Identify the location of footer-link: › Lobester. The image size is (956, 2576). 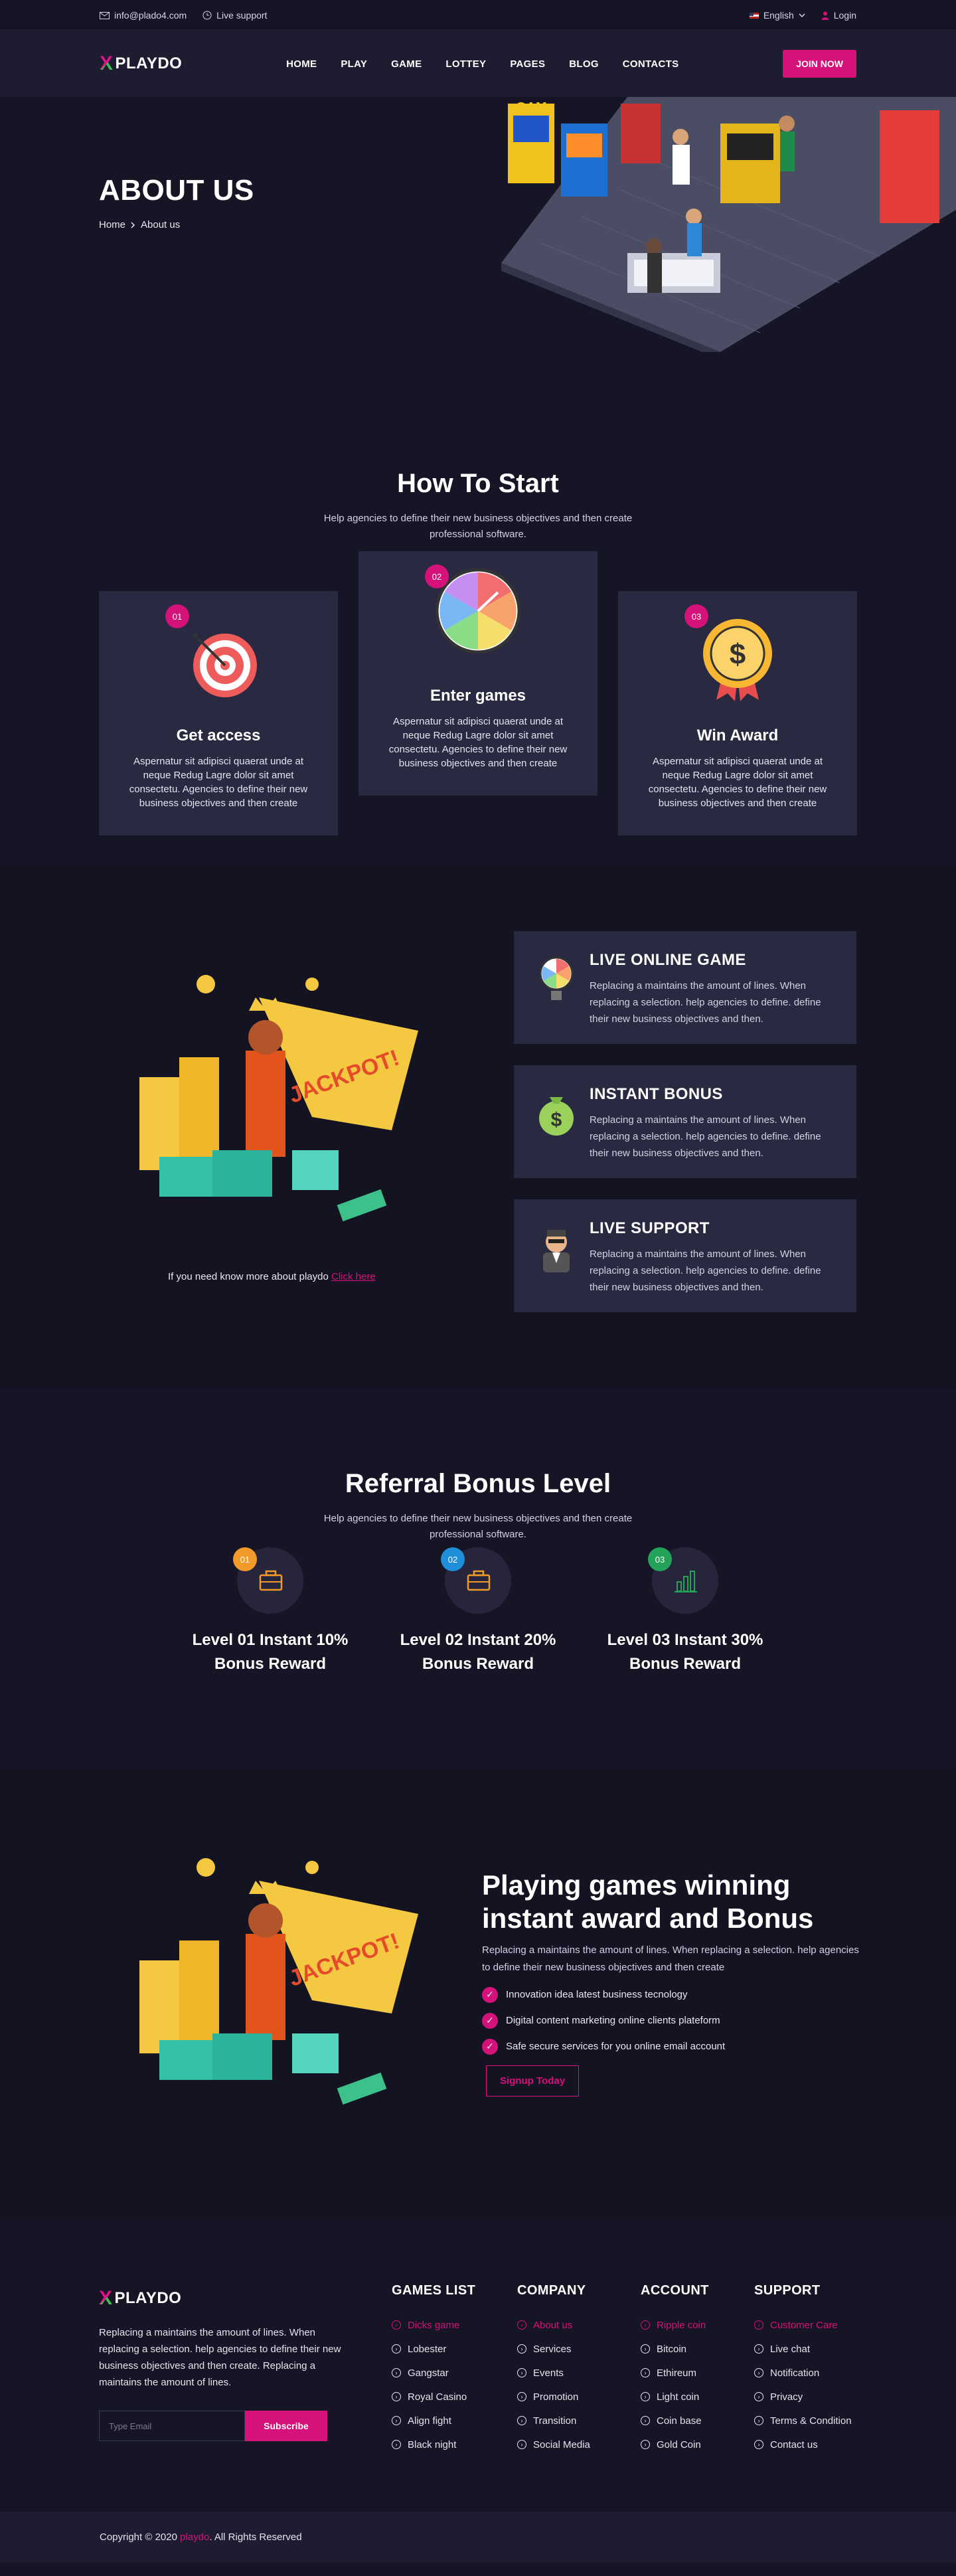
(433, 2349).